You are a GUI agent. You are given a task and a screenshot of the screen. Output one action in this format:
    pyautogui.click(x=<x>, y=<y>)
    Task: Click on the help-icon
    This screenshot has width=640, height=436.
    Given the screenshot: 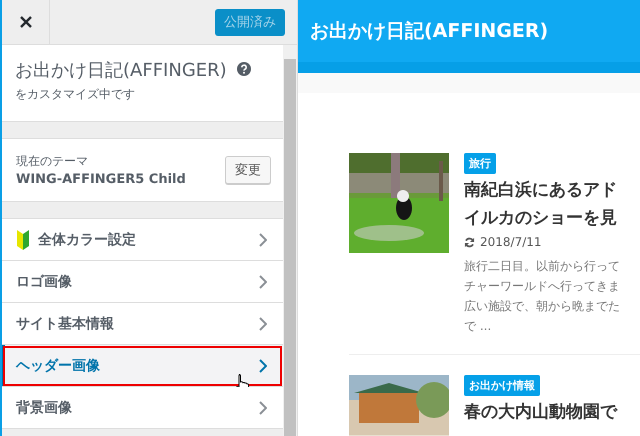 What is the action you would take?
    pyautogui.click(x=243, y=69)
    